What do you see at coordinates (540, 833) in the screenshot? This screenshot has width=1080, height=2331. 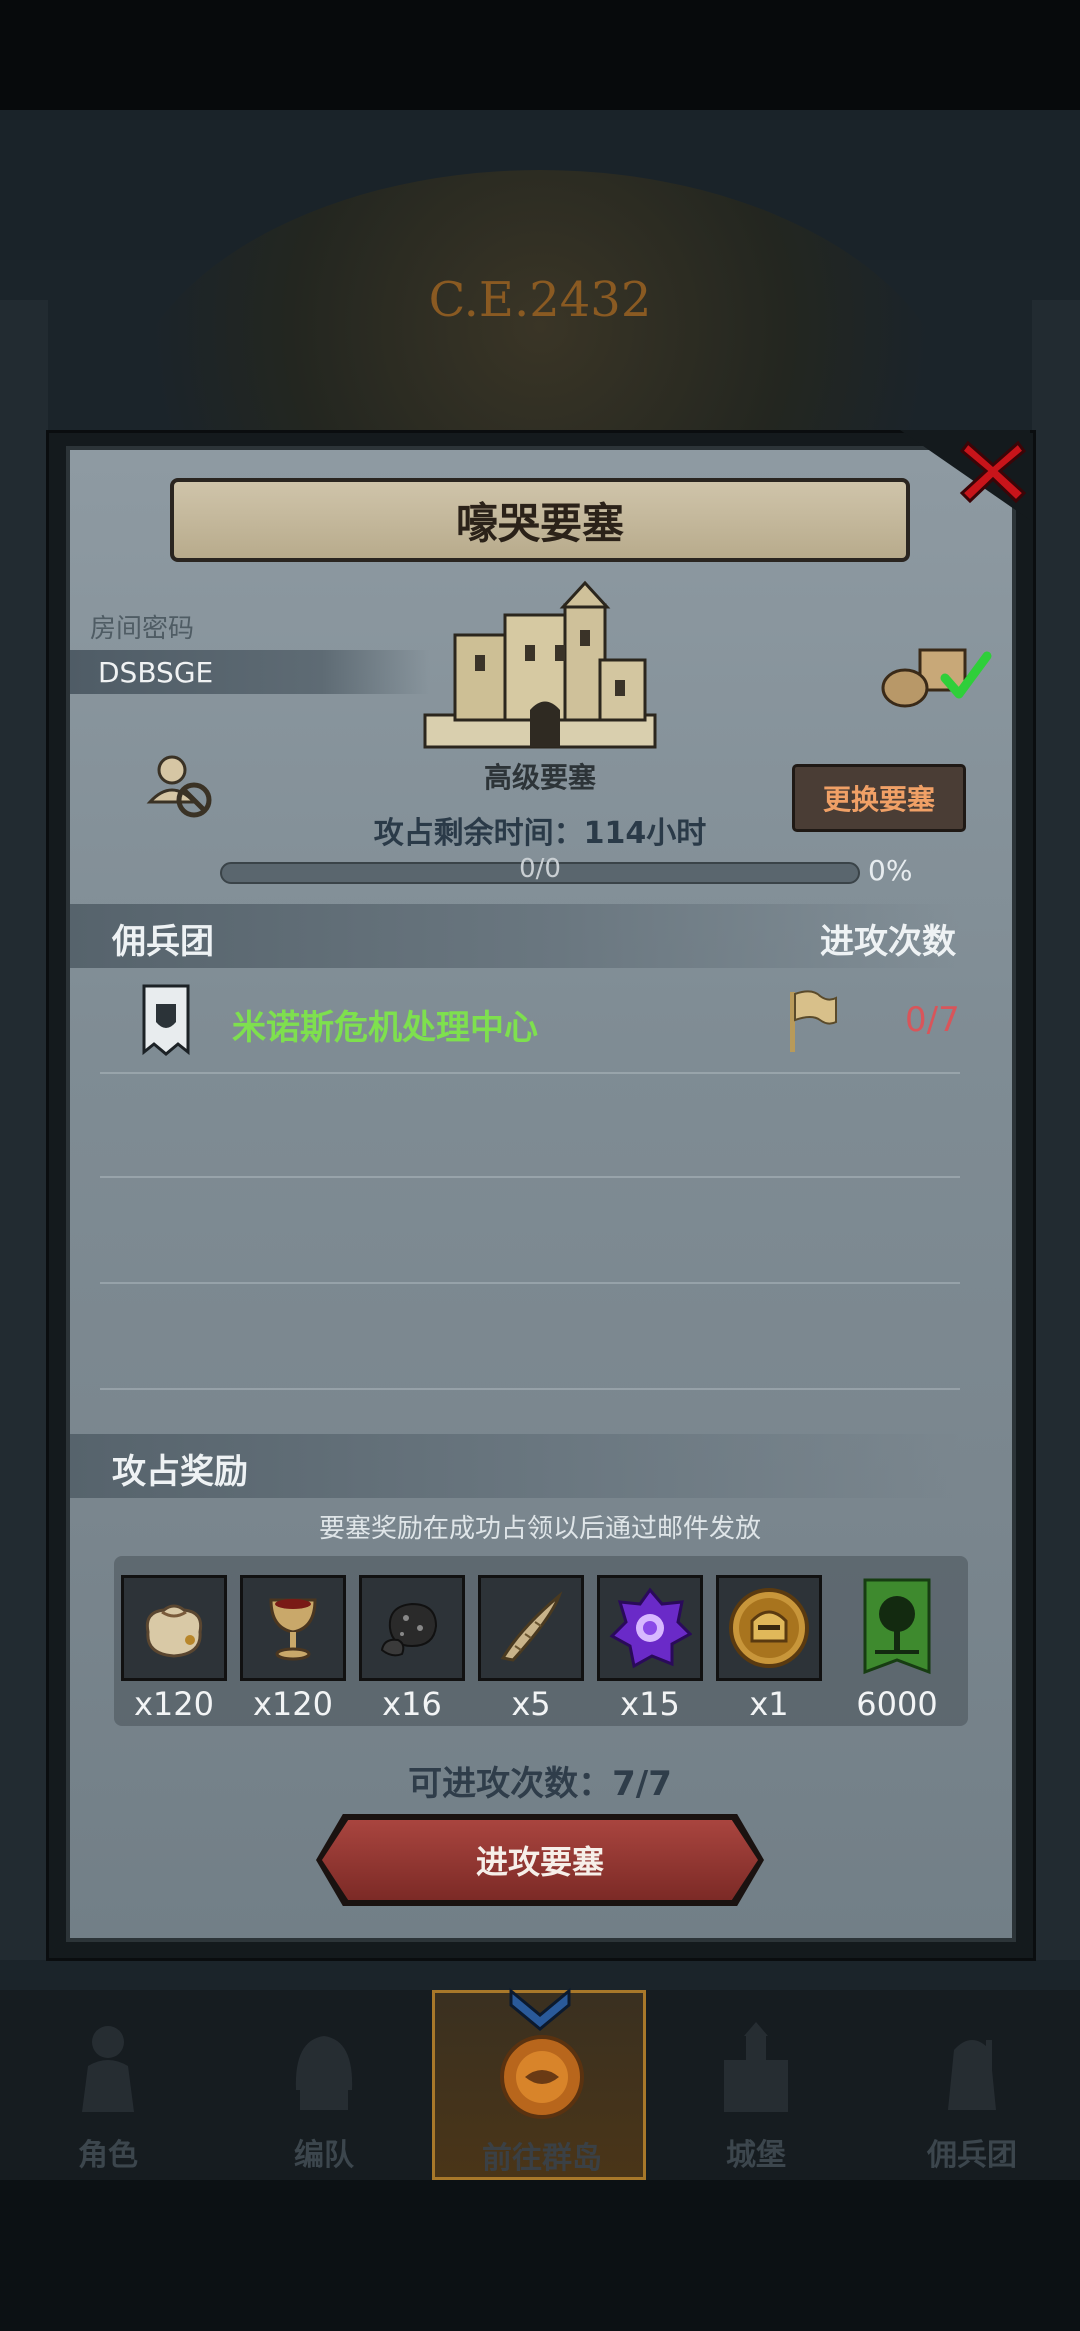 I see `time-remaining: 攻占剩余时间：114小时` at bounding box center [540, 833].